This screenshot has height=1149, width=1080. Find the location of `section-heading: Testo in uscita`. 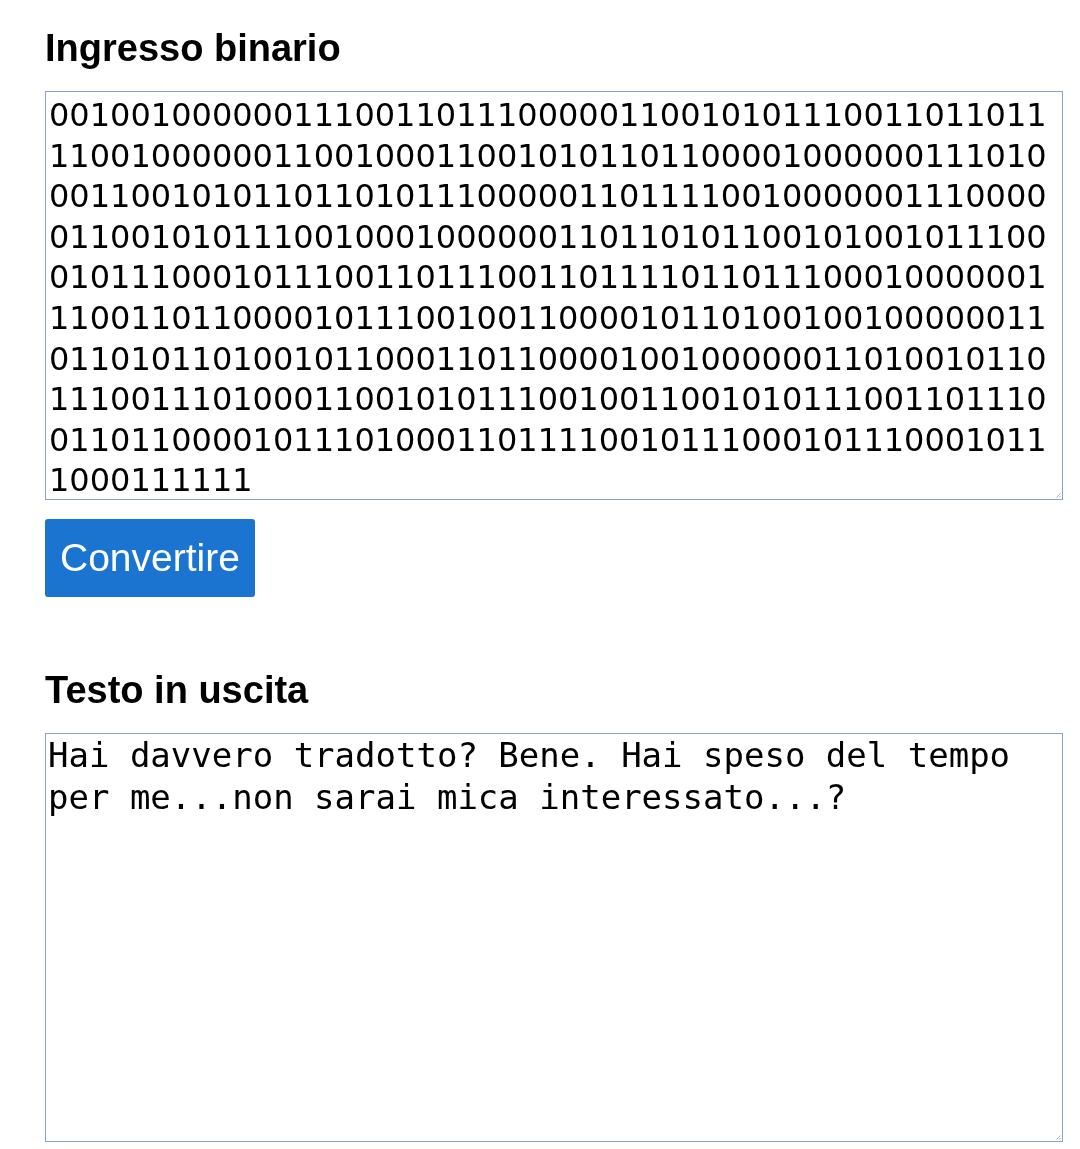

section-heading: Testo in uscita is located at coordinates (177, 690).